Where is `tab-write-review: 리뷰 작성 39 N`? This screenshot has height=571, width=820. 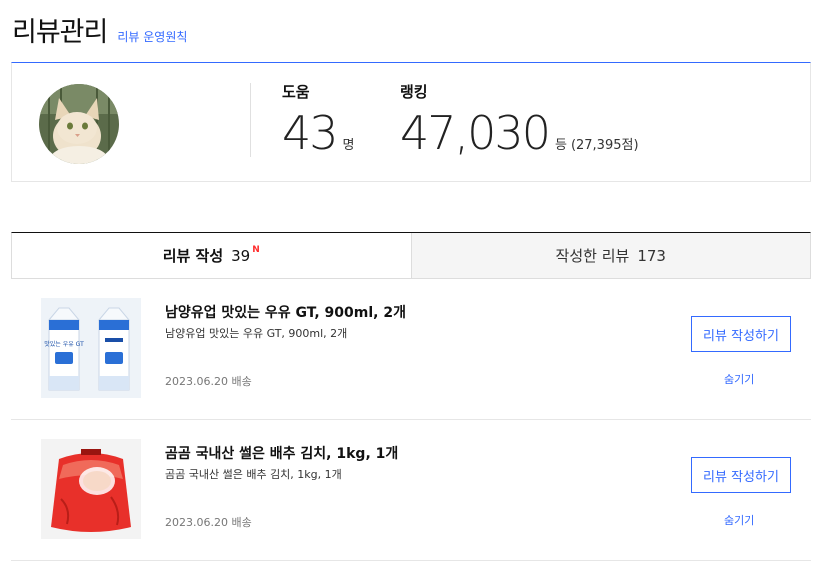
tab-write-review: 리뷰 작성 39 N is located at coordinates (212, 255).